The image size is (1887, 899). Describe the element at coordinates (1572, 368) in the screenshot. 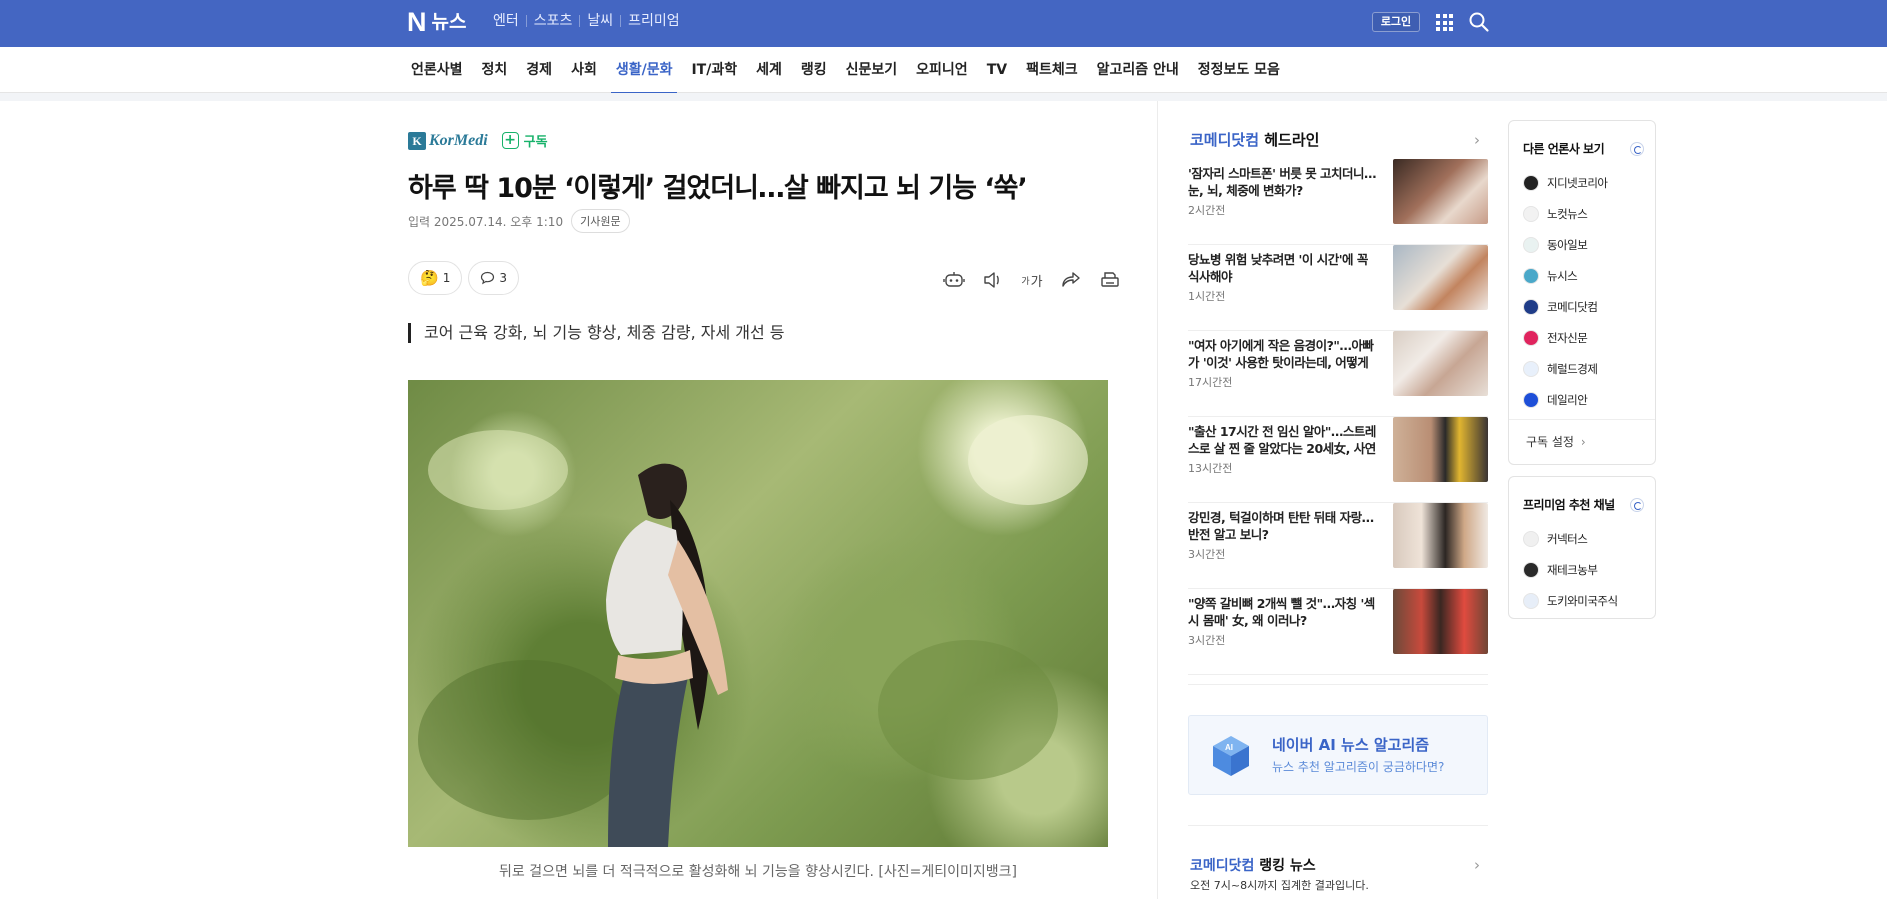

I see `press-name: 헤럴드경제` at that location.